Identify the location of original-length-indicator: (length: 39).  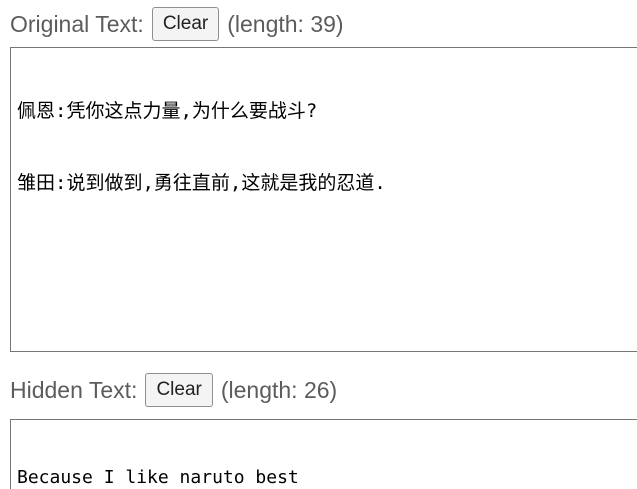
(285, 23).